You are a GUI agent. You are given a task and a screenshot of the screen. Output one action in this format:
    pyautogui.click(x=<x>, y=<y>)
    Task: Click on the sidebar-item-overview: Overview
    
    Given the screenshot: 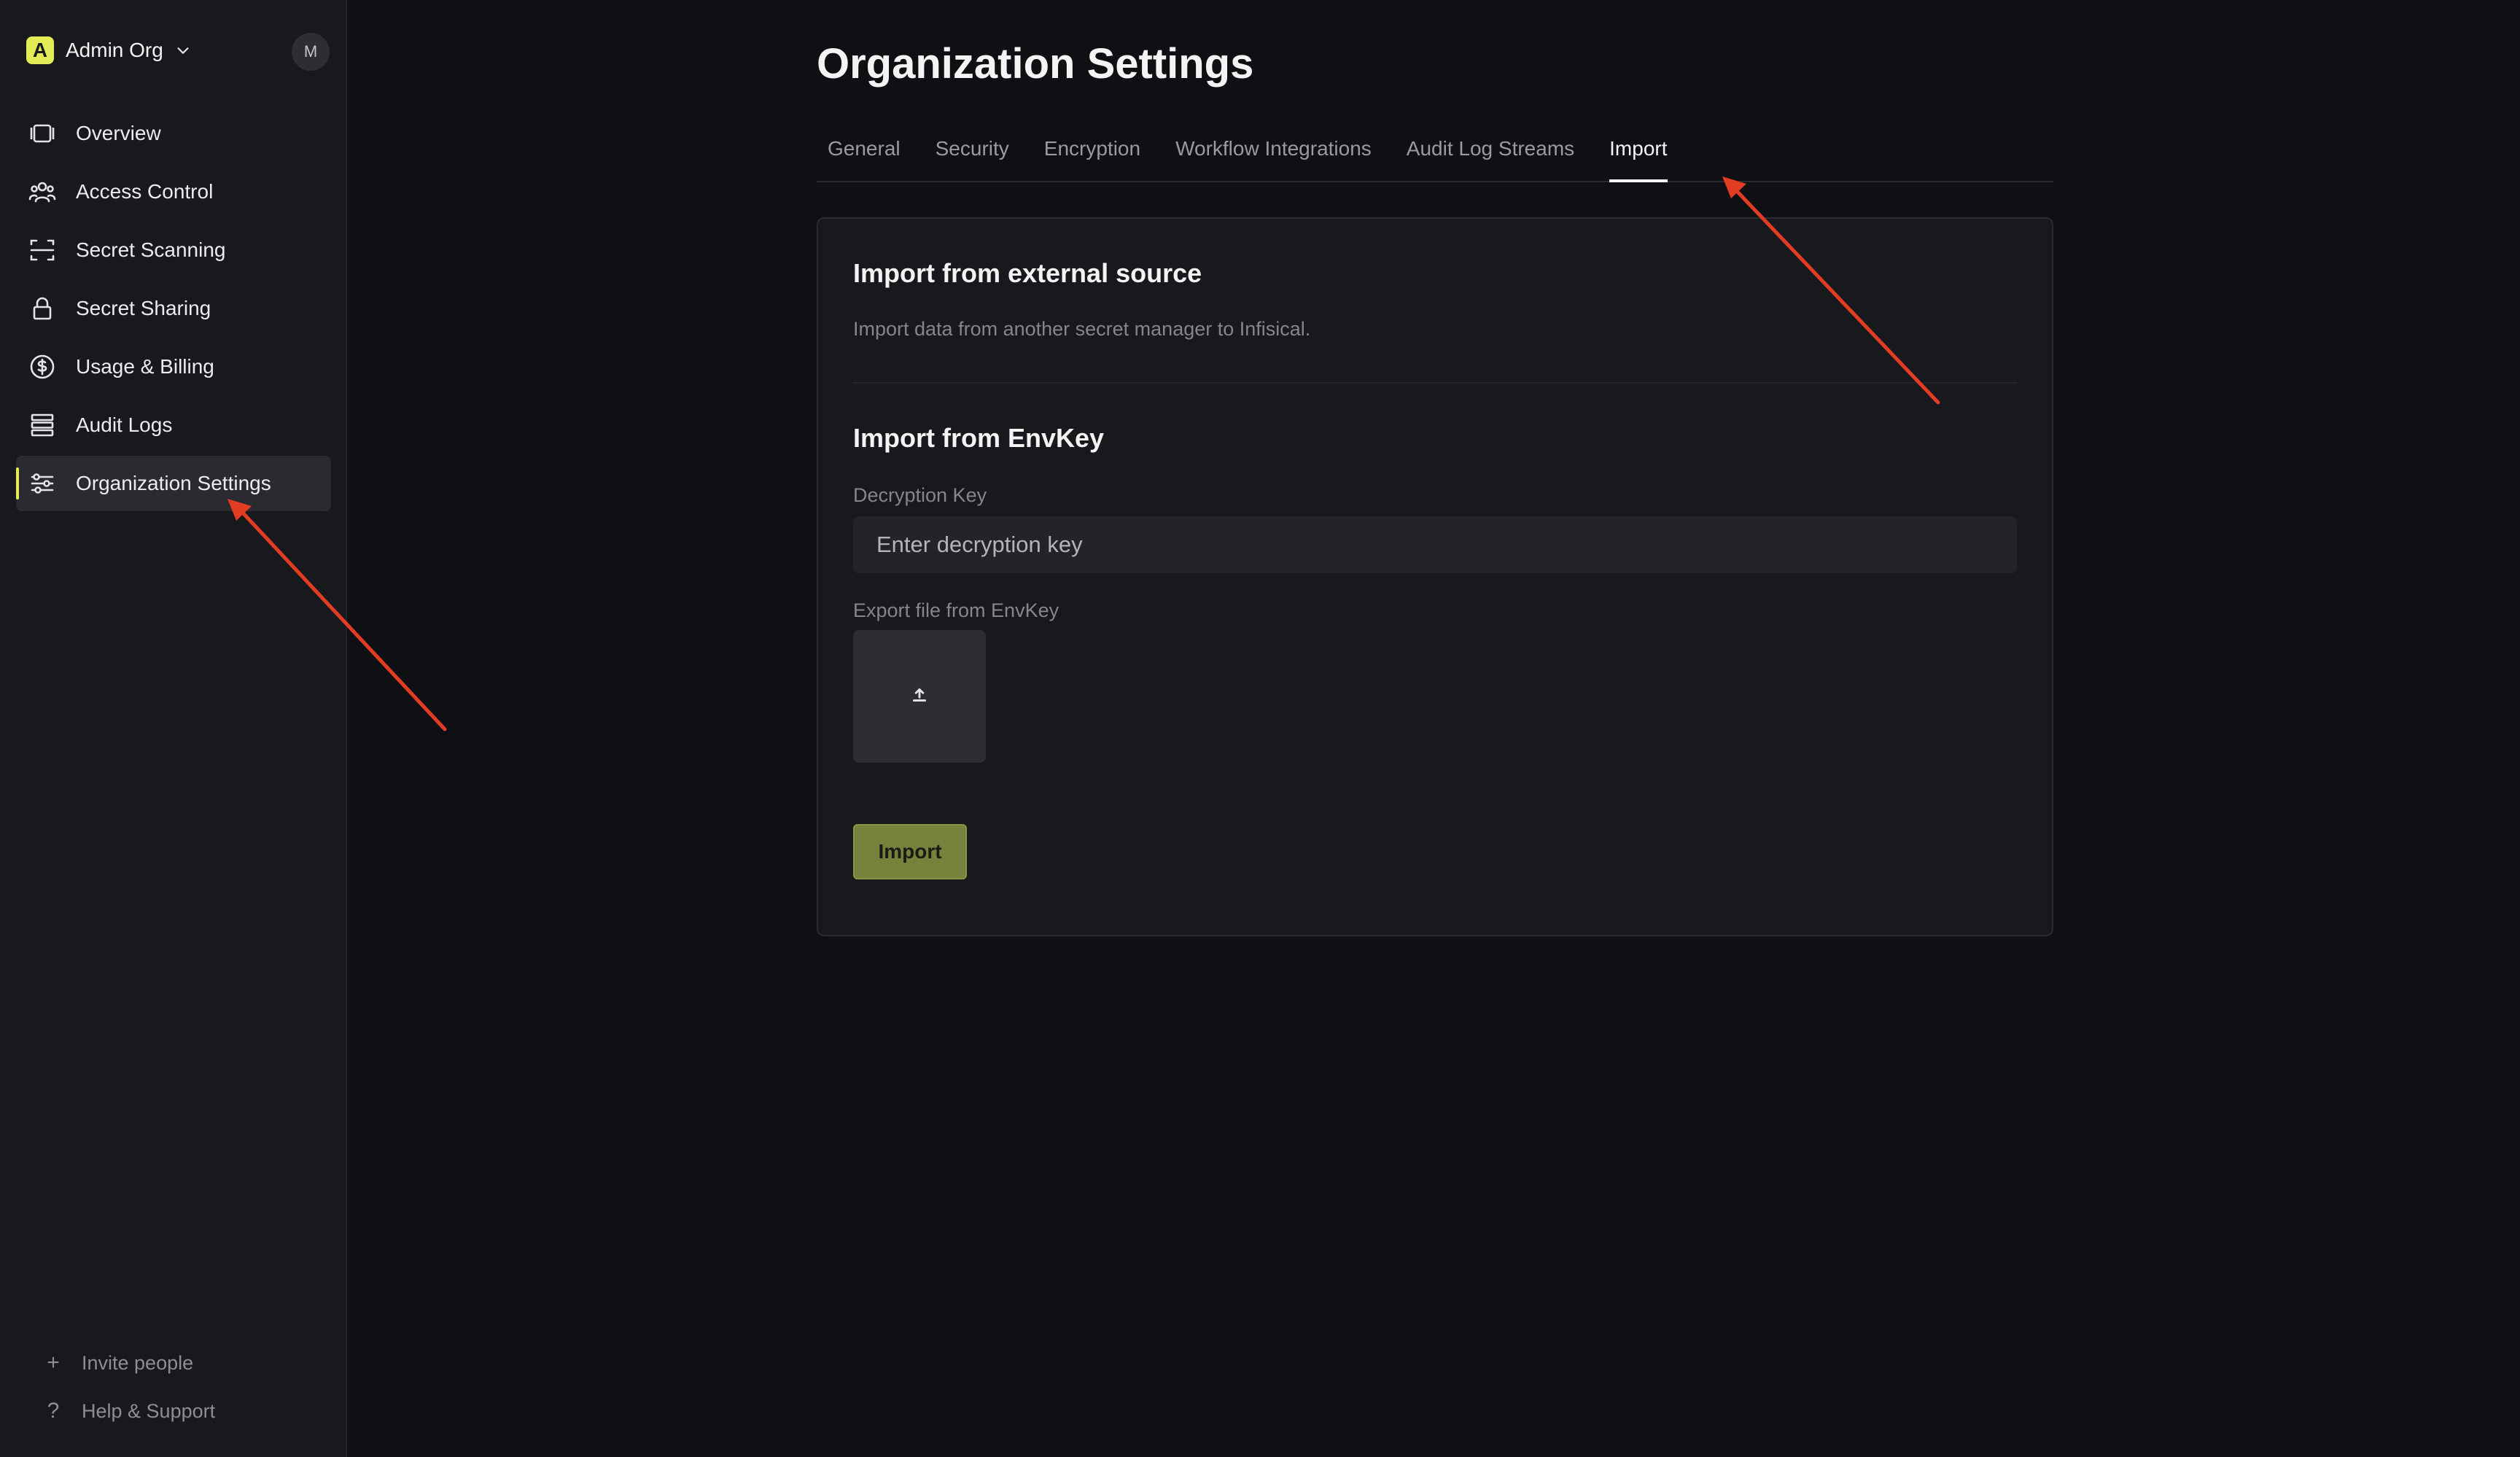 What is the action you would take?
    pyautogui.click(x=173, y=134)
    